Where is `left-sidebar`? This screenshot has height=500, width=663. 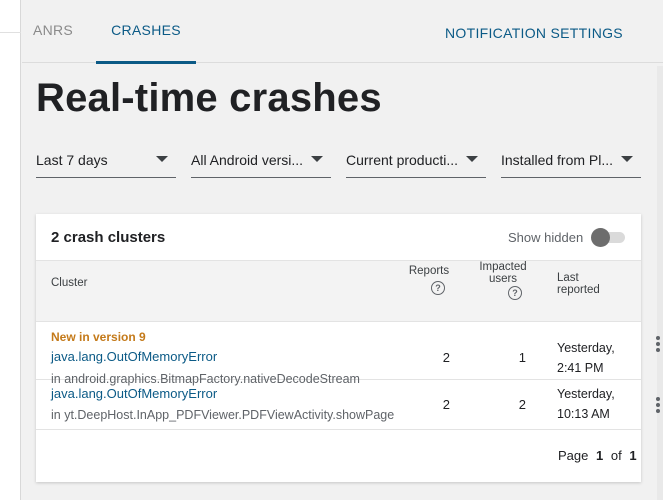
left-sidebar is located at coordinates (10, 250).